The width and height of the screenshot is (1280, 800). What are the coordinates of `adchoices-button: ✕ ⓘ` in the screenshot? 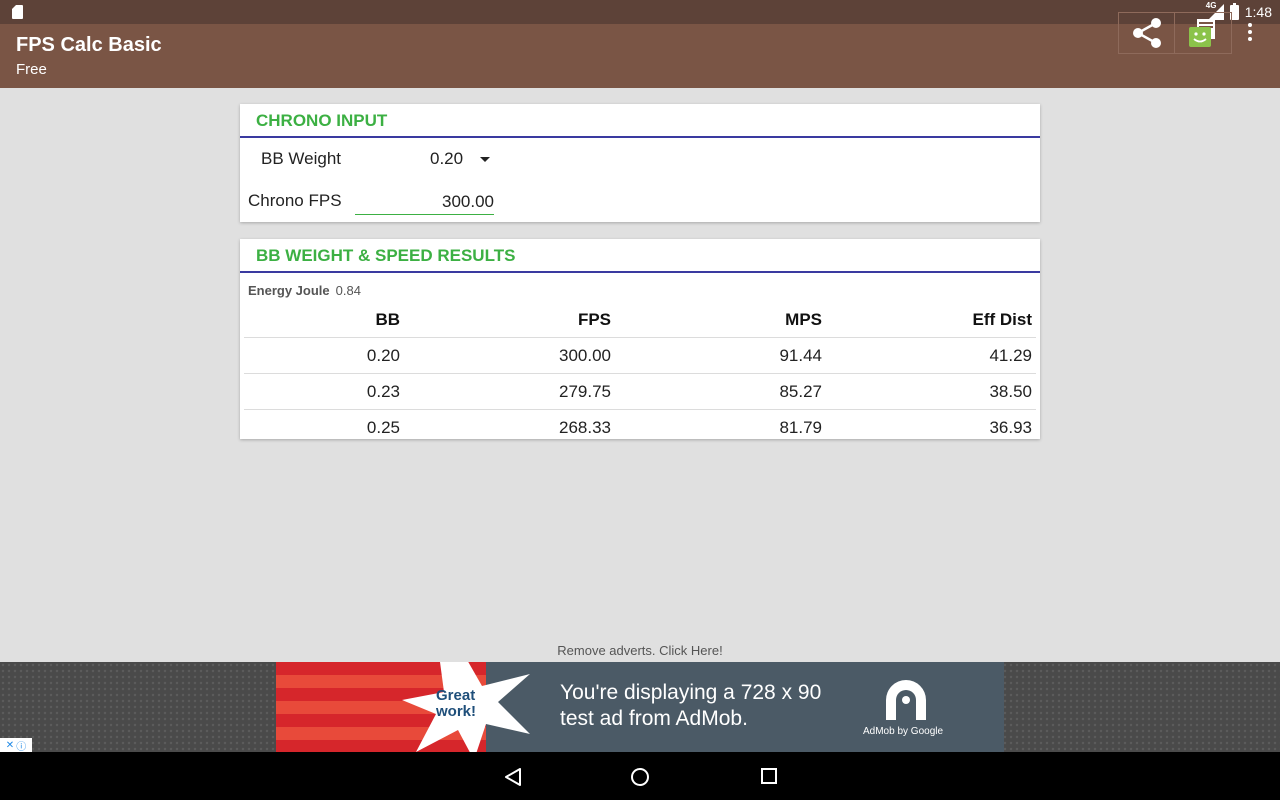 It's located at (16, 745).